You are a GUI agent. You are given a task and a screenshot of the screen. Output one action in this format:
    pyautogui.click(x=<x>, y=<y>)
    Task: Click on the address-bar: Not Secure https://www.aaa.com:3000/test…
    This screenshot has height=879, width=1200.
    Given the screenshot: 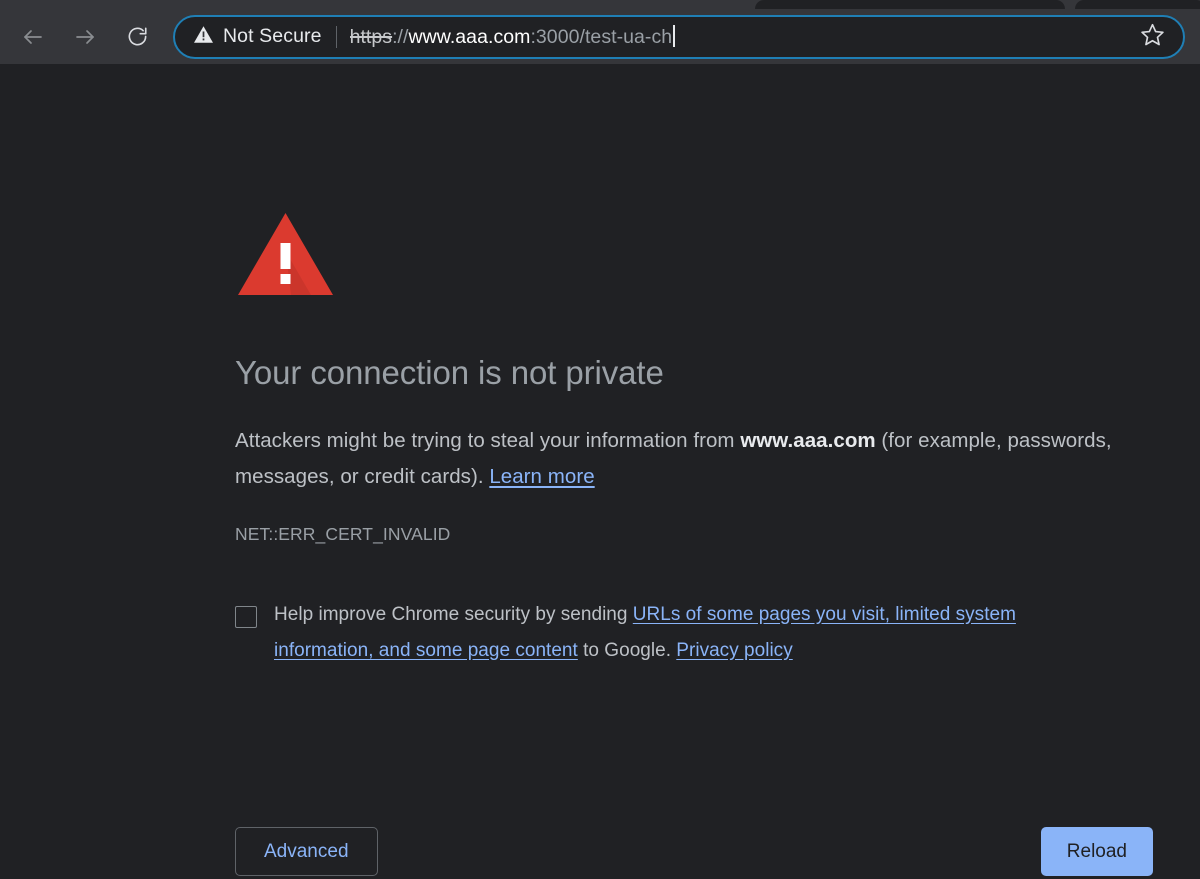 What is the action you would take?
    pyautogui.click(x=679, y=36)
    